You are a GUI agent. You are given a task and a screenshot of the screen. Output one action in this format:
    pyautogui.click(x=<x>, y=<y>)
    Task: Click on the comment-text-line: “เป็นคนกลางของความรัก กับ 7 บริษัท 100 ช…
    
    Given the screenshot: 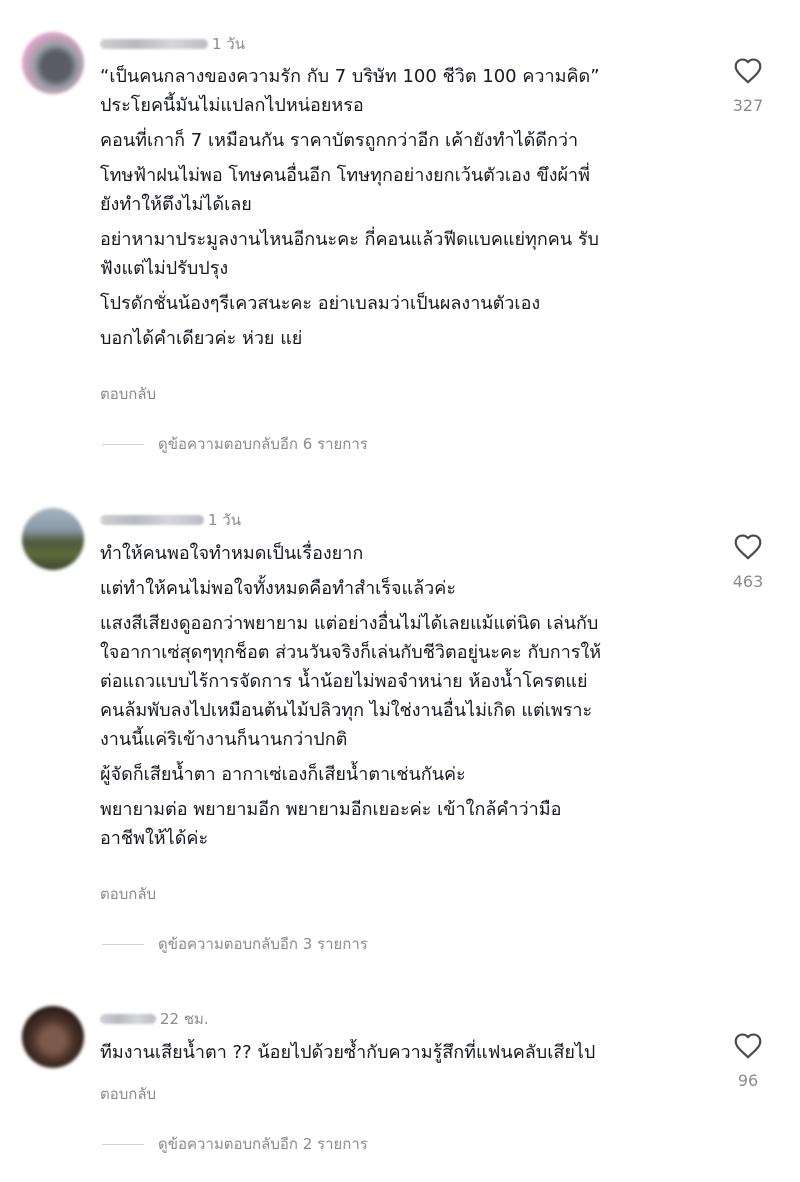 What is the action you would take?
    pyautogui.click(x=350, y=91)
    